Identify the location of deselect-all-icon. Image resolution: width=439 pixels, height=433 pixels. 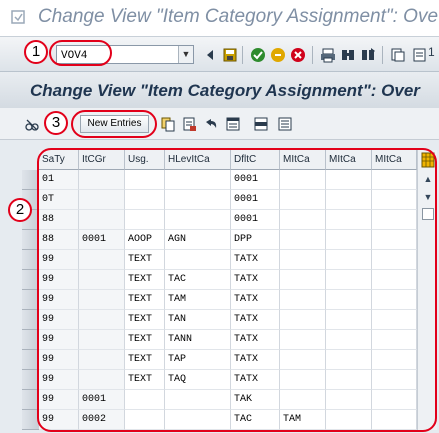
(285, 124).